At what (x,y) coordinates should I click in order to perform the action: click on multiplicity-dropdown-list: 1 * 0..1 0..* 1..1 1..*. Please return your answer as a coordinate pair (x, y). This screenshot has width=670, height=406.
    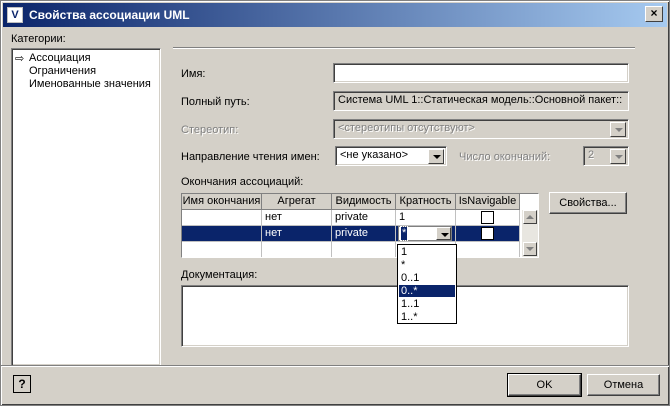
    Looking at the image, I should click on (427, 284).